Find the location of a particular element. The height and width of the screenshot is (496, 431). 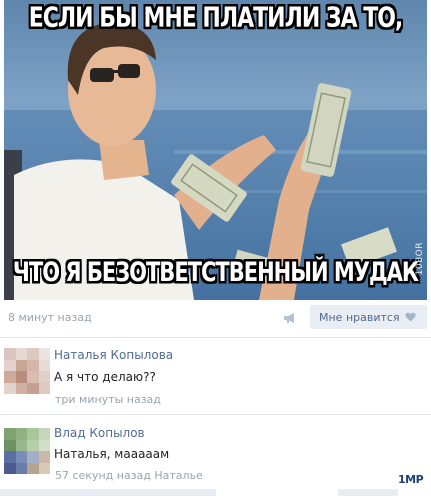

heart-icon is located at coordinates (410, 317).